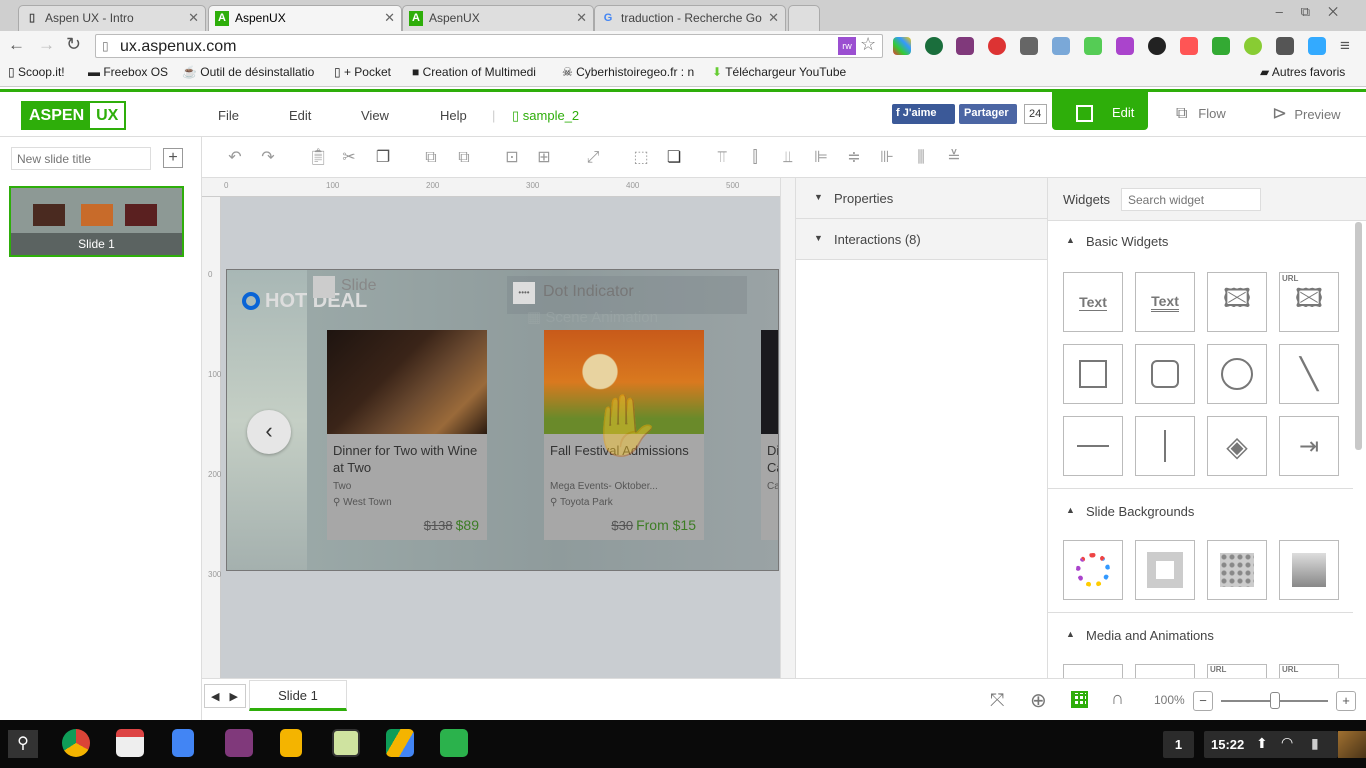  I want to click on docs-app-icon, so click(183, 743).